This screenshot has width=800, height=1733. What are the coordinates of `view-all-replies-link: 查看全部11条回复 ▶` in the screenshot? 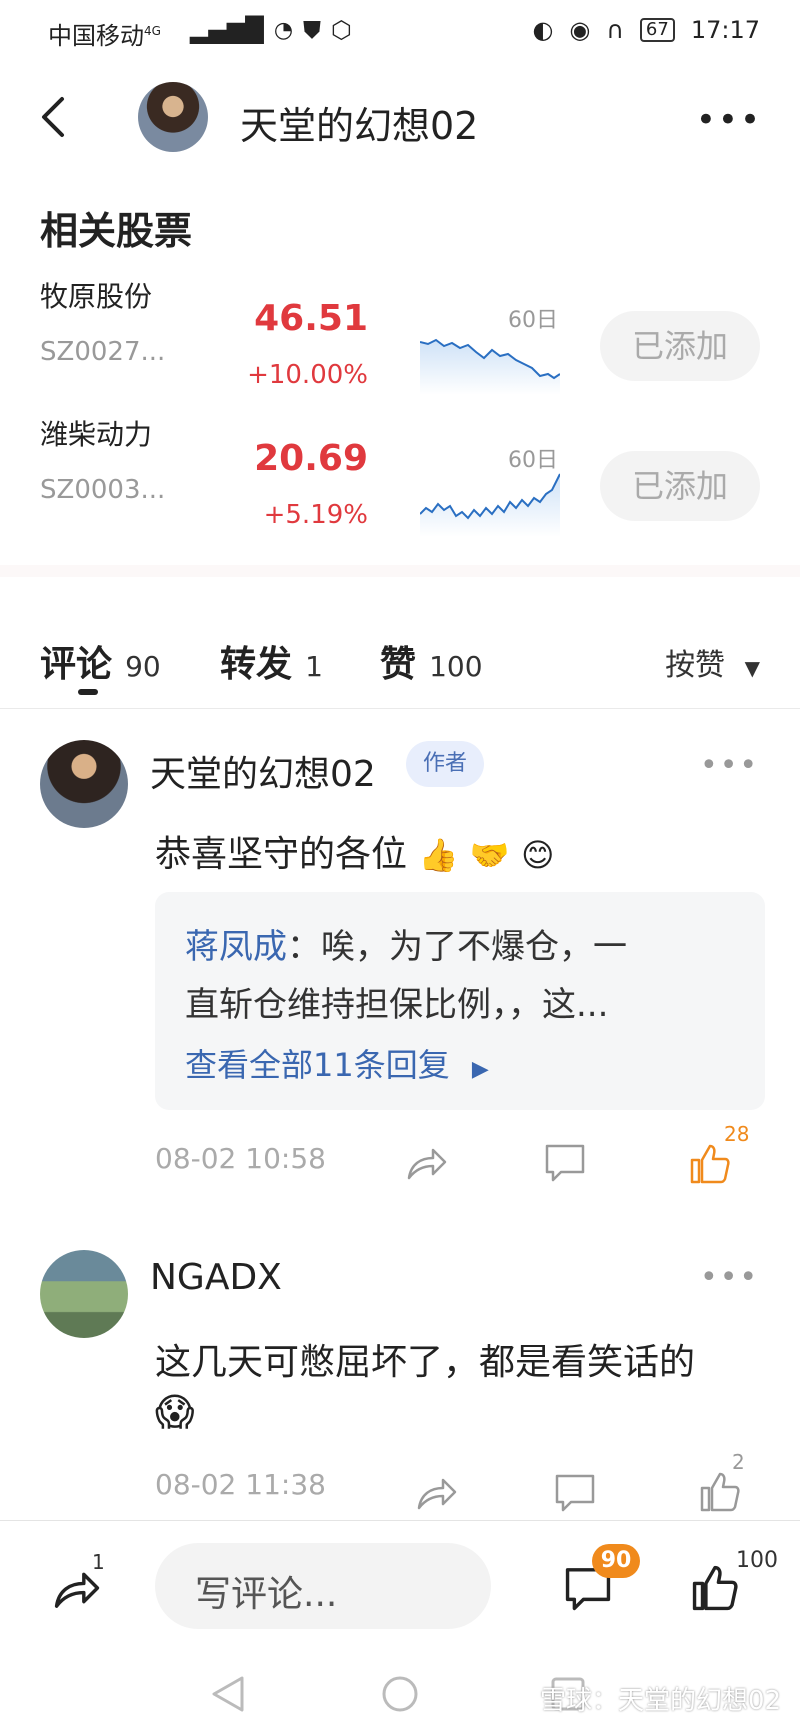 It's located at (337, 1063).